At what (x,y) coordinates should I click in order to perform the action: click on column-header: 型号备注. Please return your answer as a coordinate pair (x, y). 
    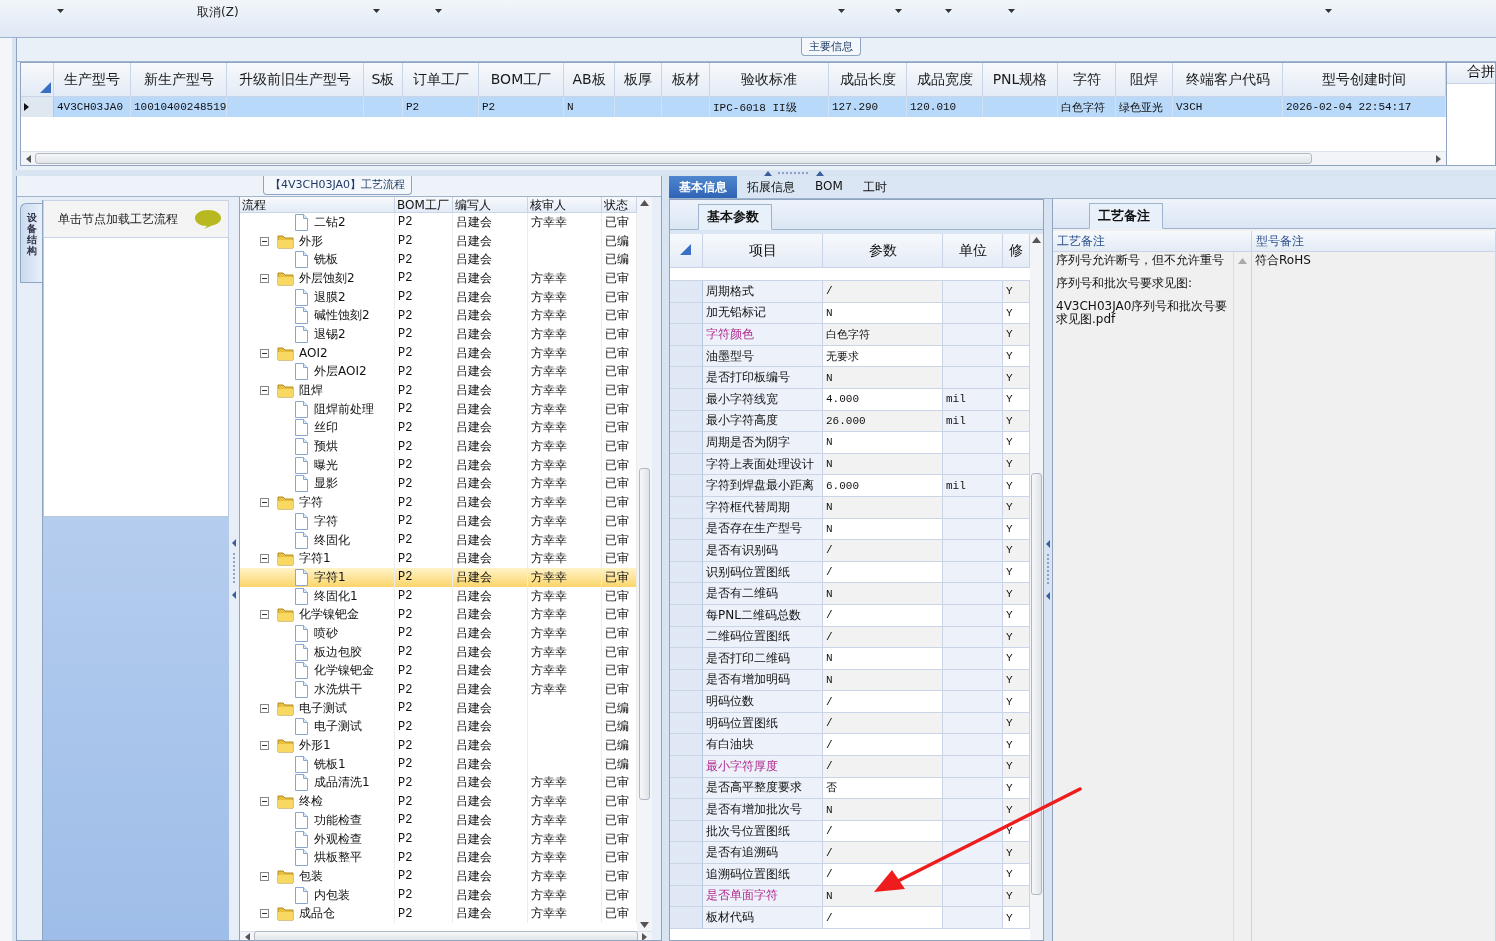
    Looking at the image, I should click on (1373, 241).